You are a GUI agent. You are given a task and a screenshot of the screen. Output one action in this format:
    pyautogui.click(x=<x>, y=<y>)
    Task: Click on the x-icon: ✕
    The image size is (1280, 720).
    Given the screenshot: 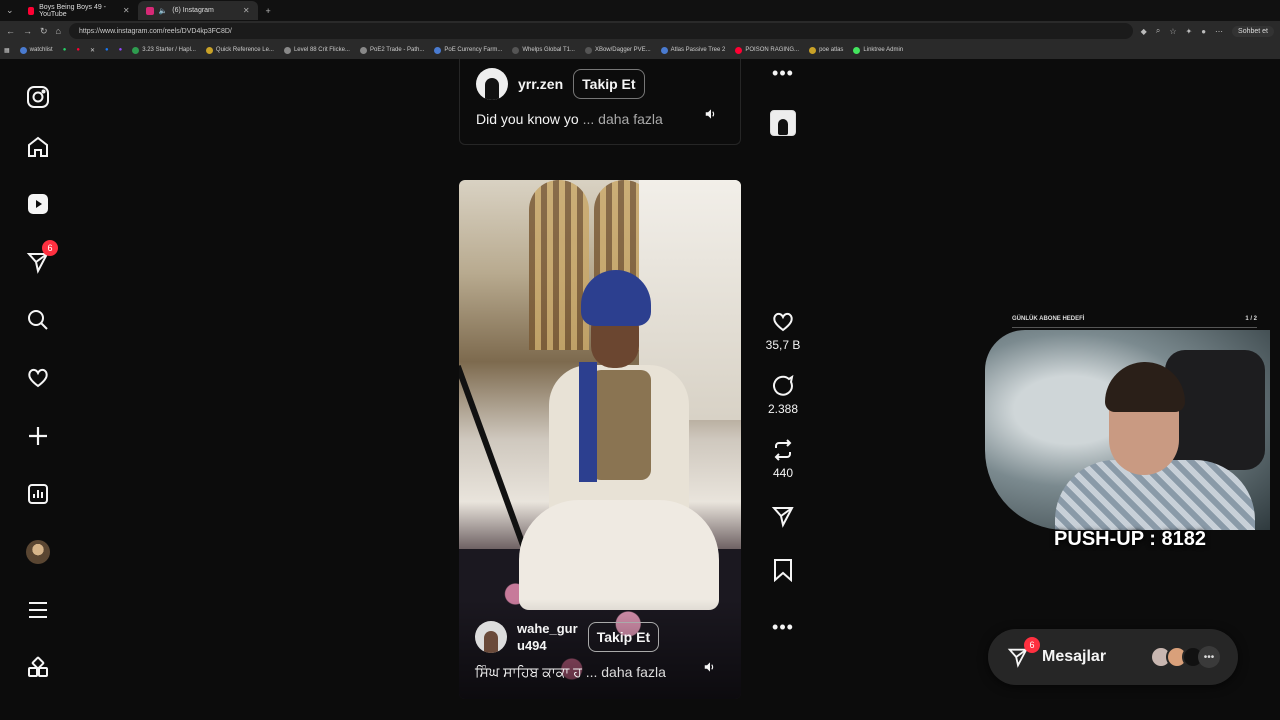 What is the action you would take?
    pyautogui.click(x=92, y=50)
    